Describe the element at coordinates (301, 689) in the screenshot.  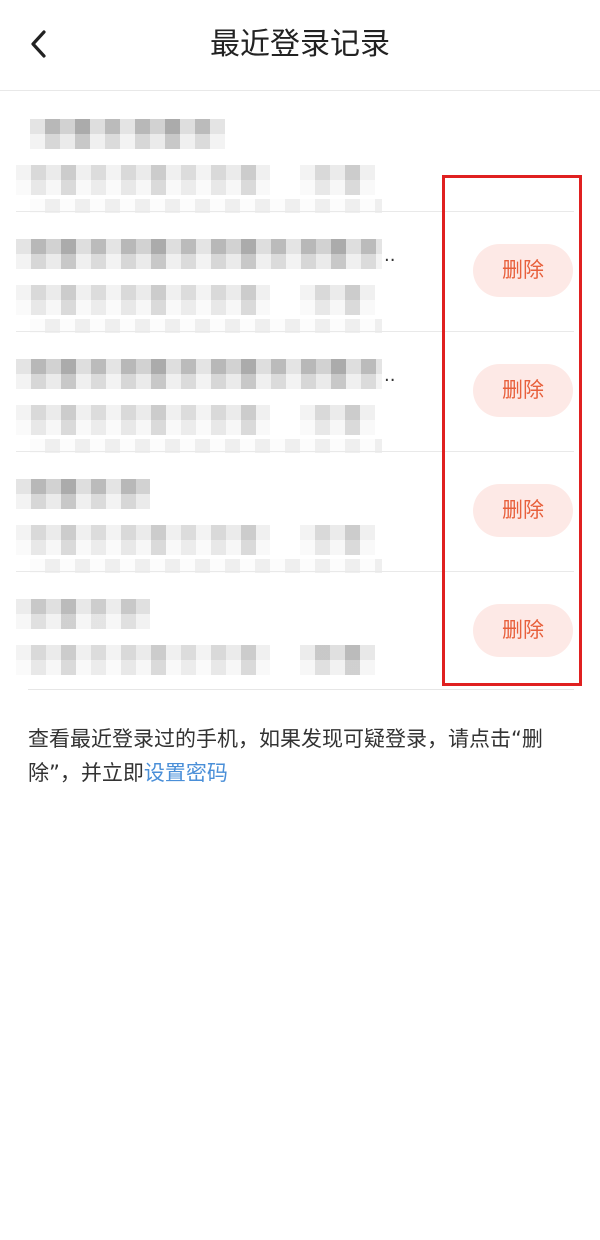
I see `list-divider` at that location.